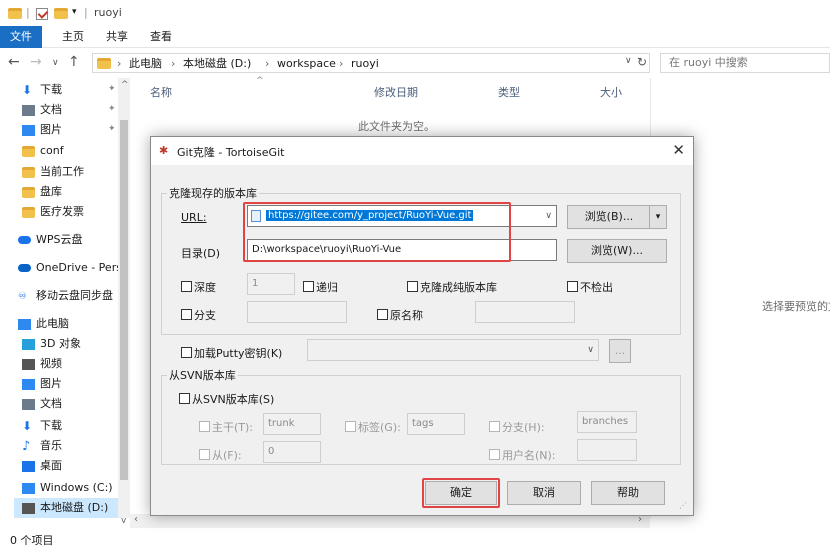 The image size is (830, 548). Describe the element at coordinates (24, 324) in the screenshot. I see `computer-icon` at that location.